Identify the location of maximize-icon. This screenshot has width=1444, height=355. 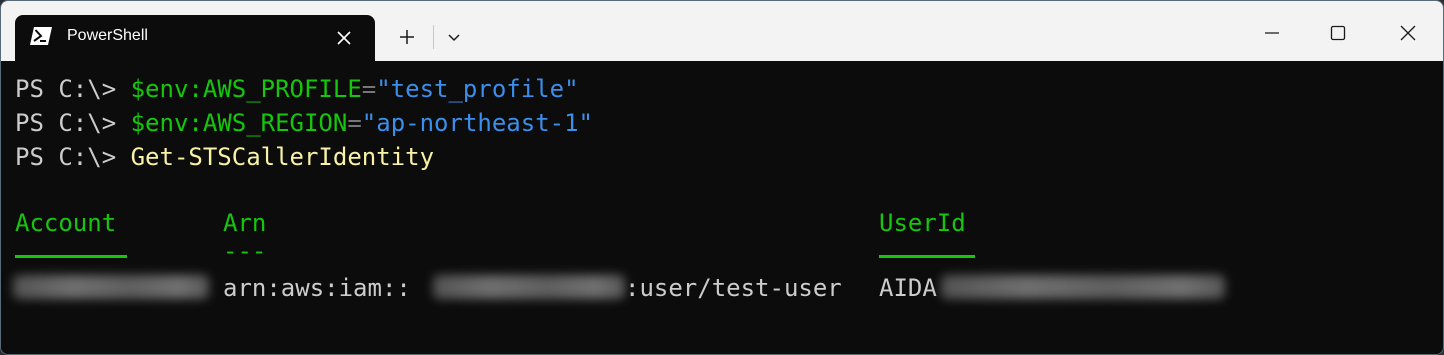
(1338, 33).